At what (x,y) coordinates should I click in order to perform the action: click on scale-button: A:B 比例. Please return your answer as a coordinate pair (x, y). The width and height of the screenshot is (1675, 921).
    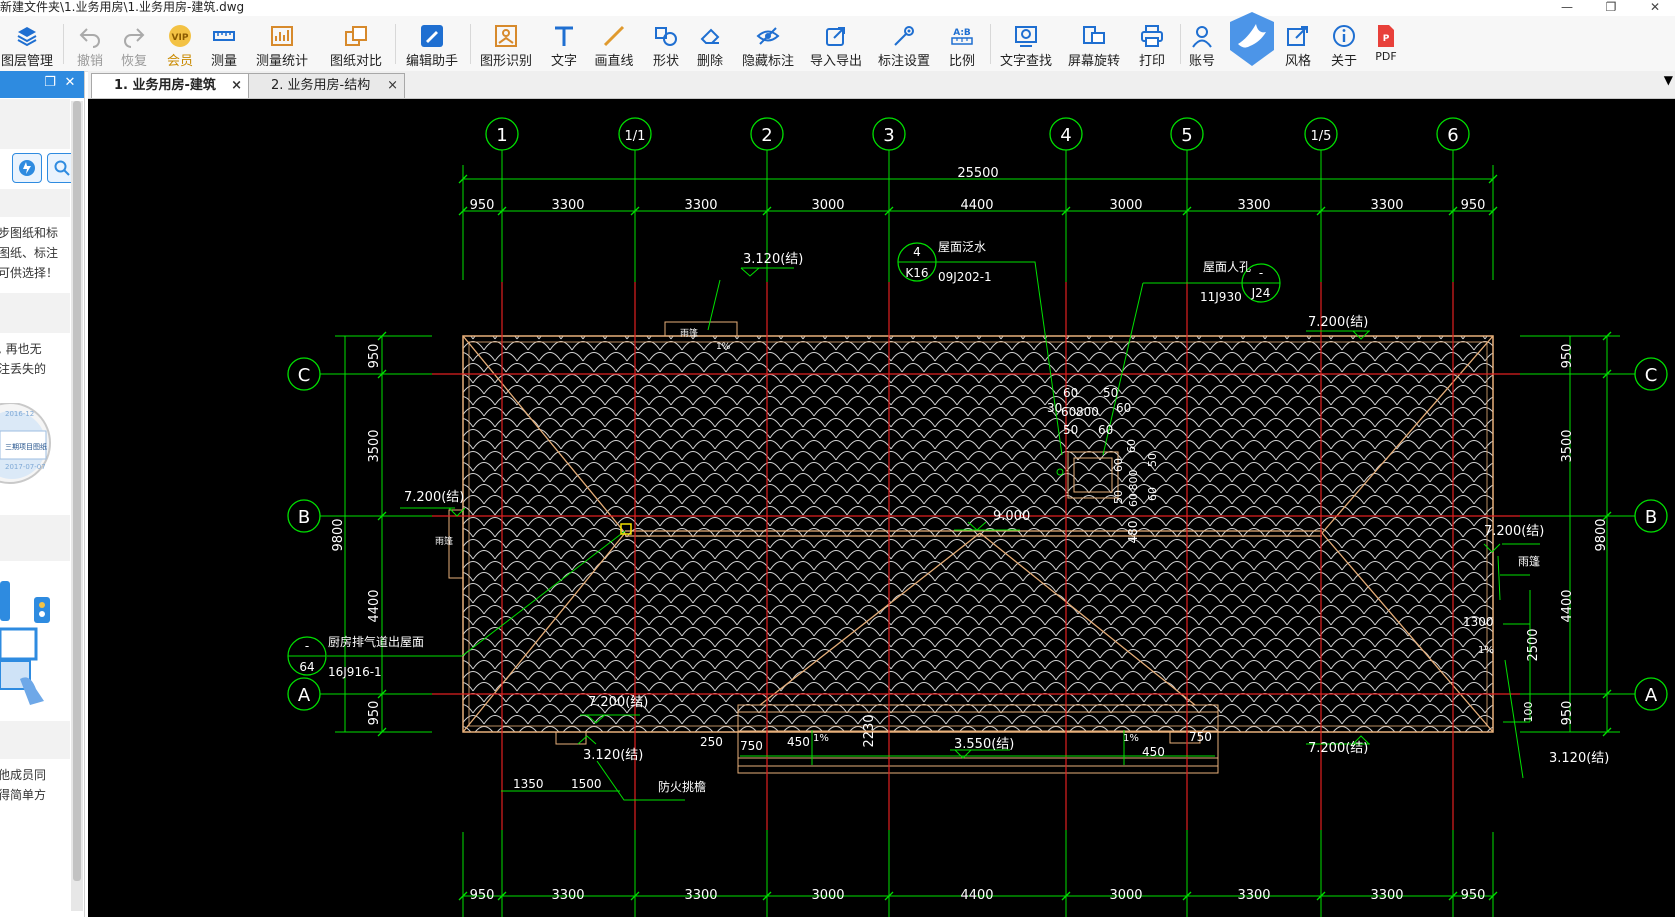
    Looking at the image, I should click on (962, 43).